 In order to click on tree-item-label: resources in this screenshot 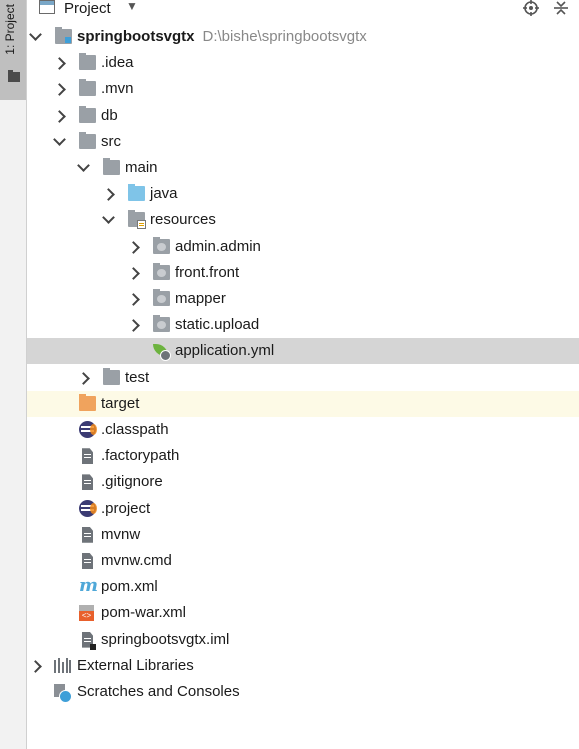, I will do `click(183, 220)`.